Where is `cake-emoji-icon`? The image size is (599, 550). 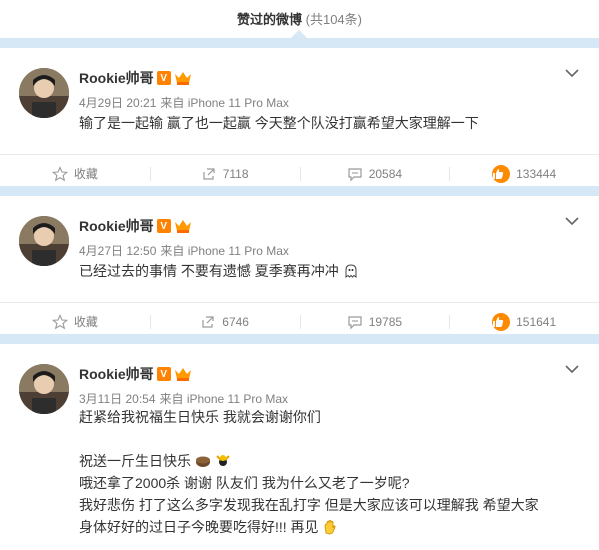
cake-emoji-icon is located at coordinates (202, 461).